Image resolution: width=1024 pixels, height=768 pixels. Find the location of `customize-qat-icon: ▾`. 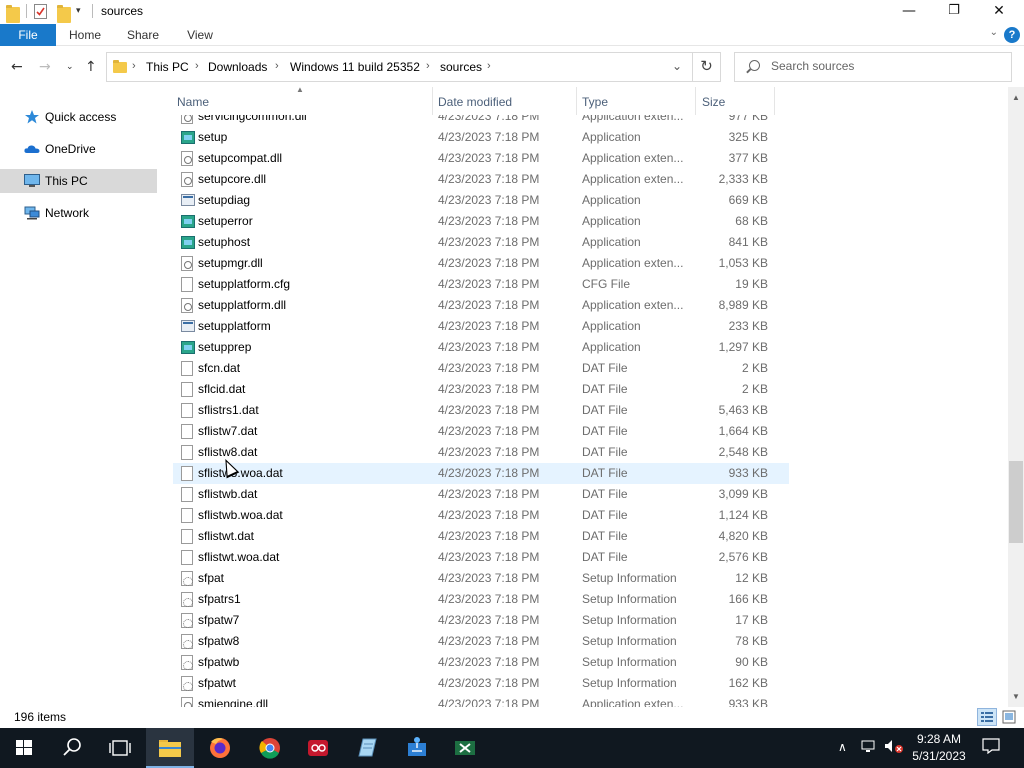

customize-qat-icon: ▾ is located at coordinates (78, 13).